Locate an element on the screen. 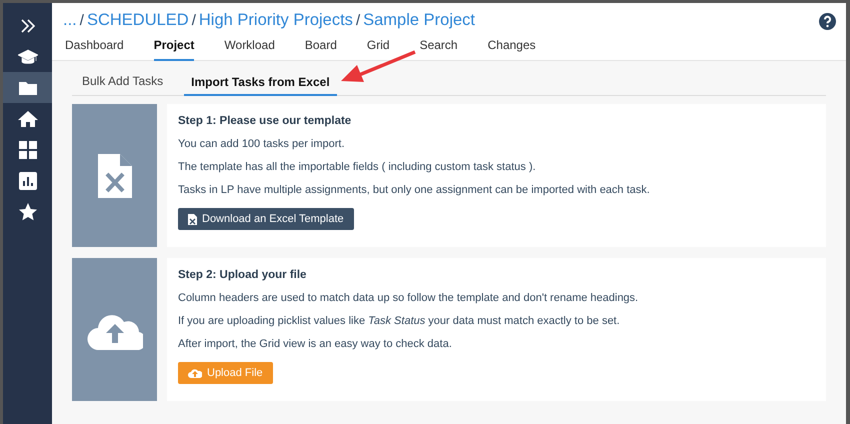 Image resolution: width=850 pixels, height=424 pixels. step-title: Step 2: Upload your file is located at coordinates (243, 275).